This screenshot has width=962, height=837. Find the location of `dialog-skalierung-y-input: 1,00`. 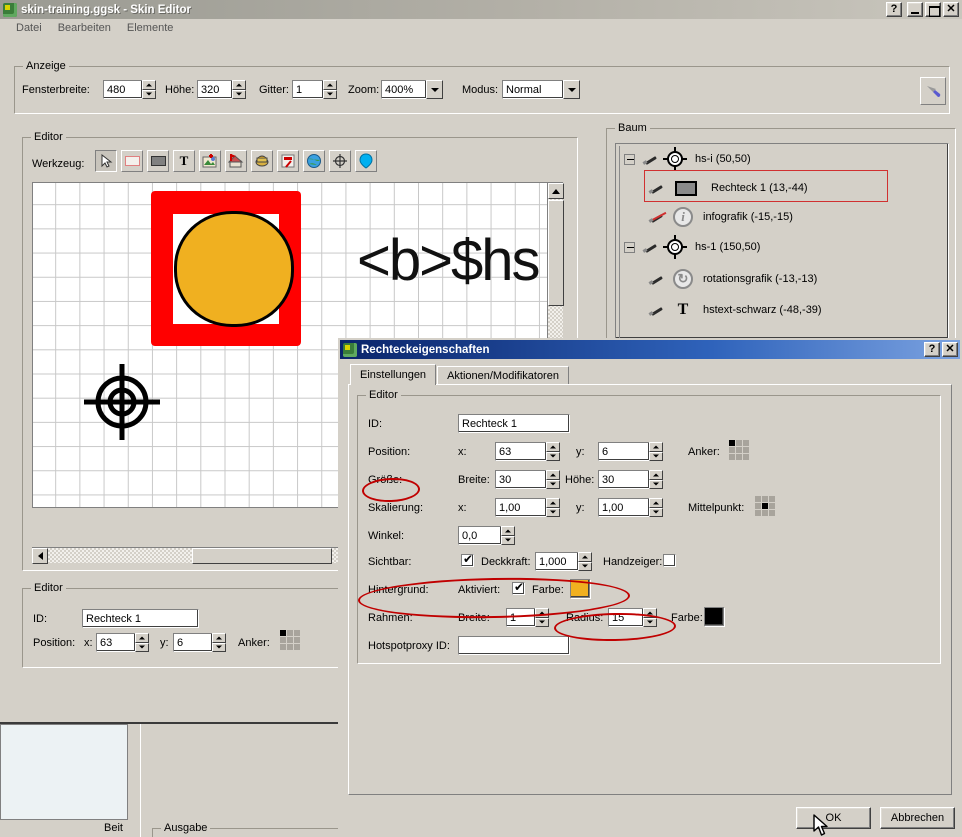

dialog-skalierung-y-input: 1,00 is located at coordinates (624, 507).